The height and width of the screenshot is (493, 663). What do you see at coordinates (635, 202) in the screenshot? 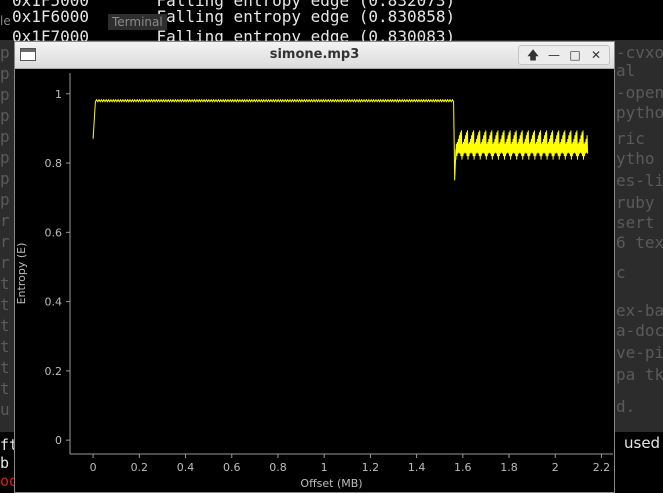
I see `terminal-fragment: ruby` at bounding box center [635, 202].